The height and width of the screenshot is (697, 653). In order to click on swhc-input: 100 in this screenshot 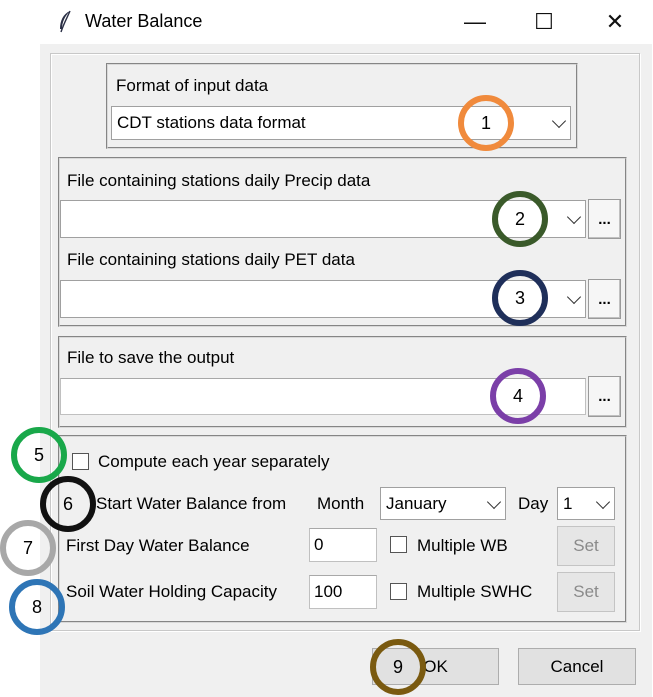, I will do `click(343, 592)`.